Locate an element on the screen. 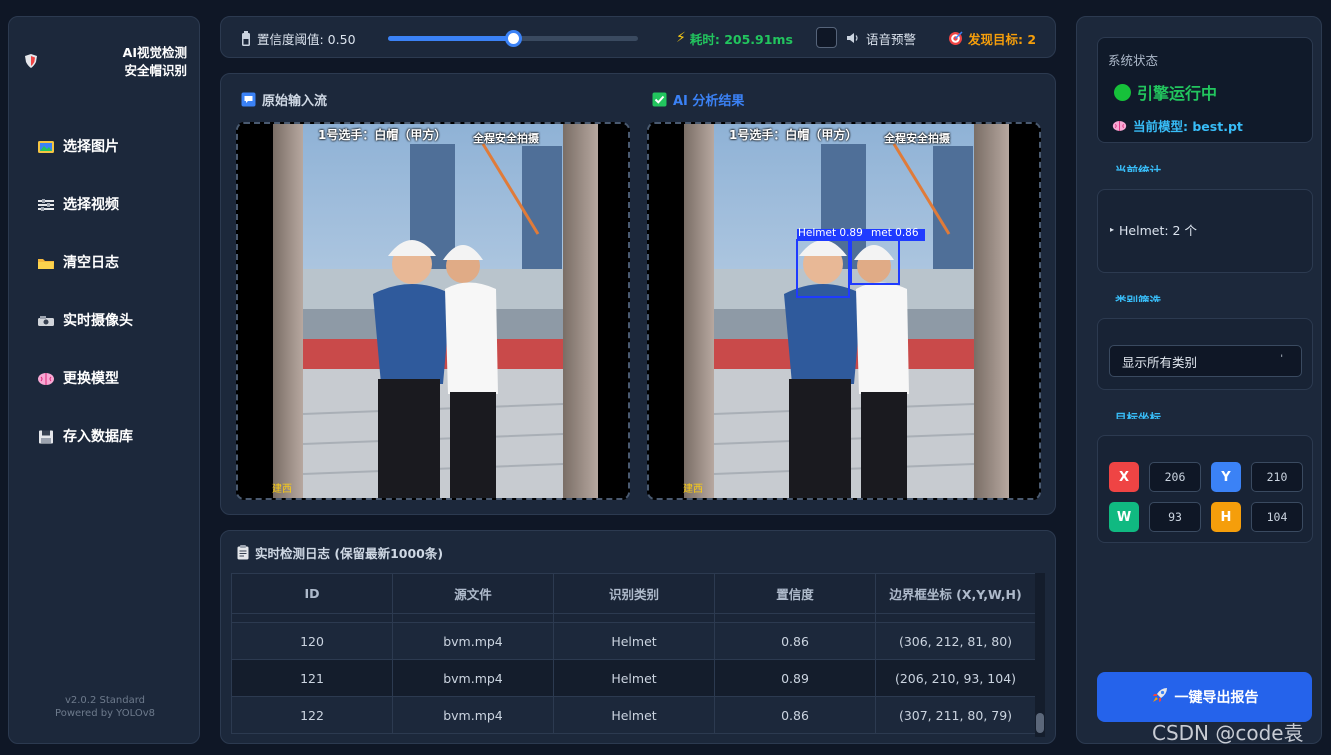 The height and width of the screenshot is (755, 1331). confidence-slider is located at coordinates (513, 38).